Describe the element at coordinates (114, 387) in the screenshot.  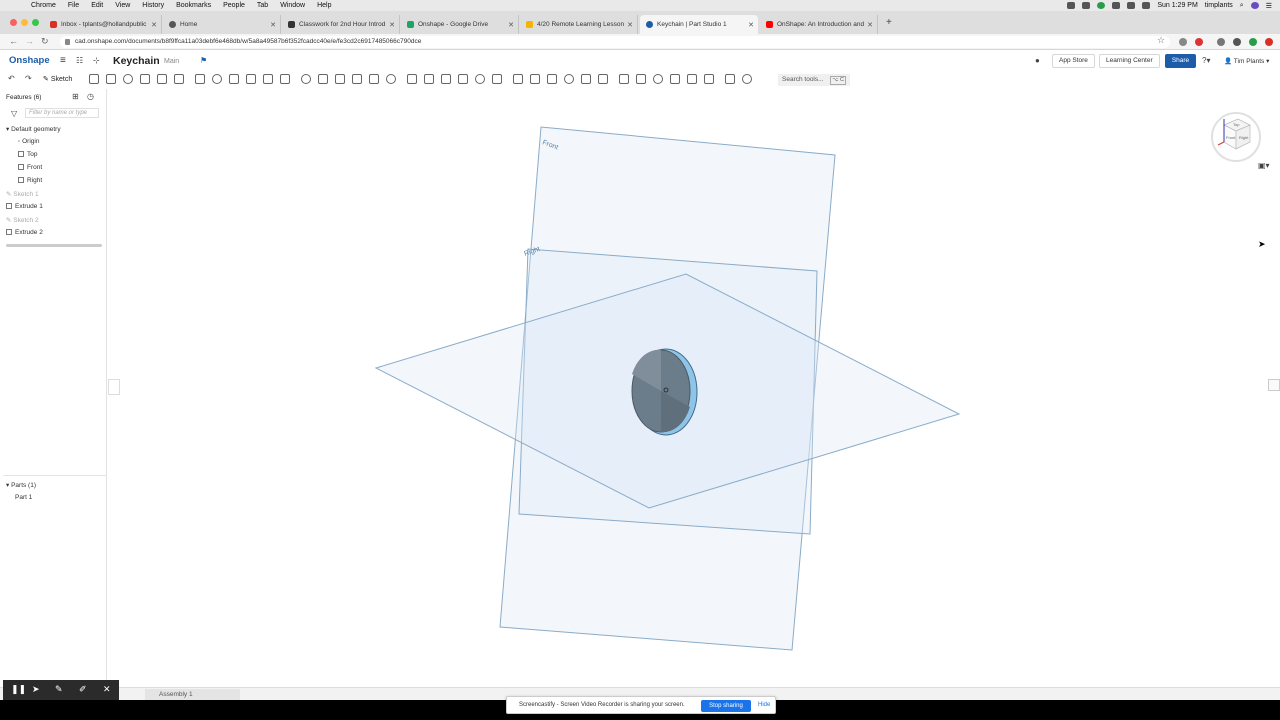
I see `panel-toggle-icon` at that location.